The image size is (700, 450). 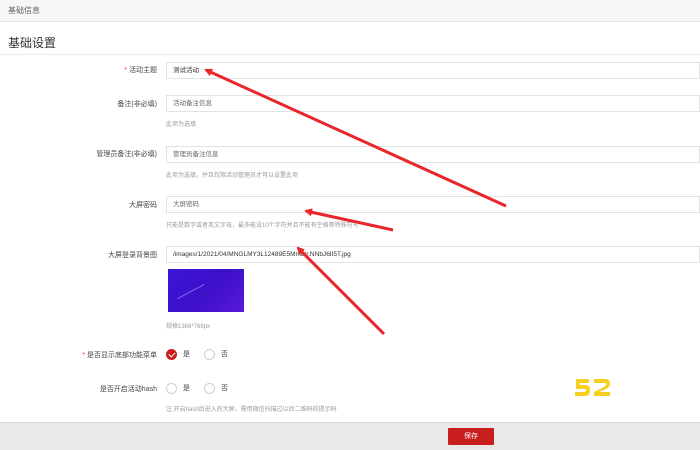 What do you see at coordinates (186, 354) in the screenshot?
I see `show-menu-yes-label: 是` at bounding box center [186, 354].